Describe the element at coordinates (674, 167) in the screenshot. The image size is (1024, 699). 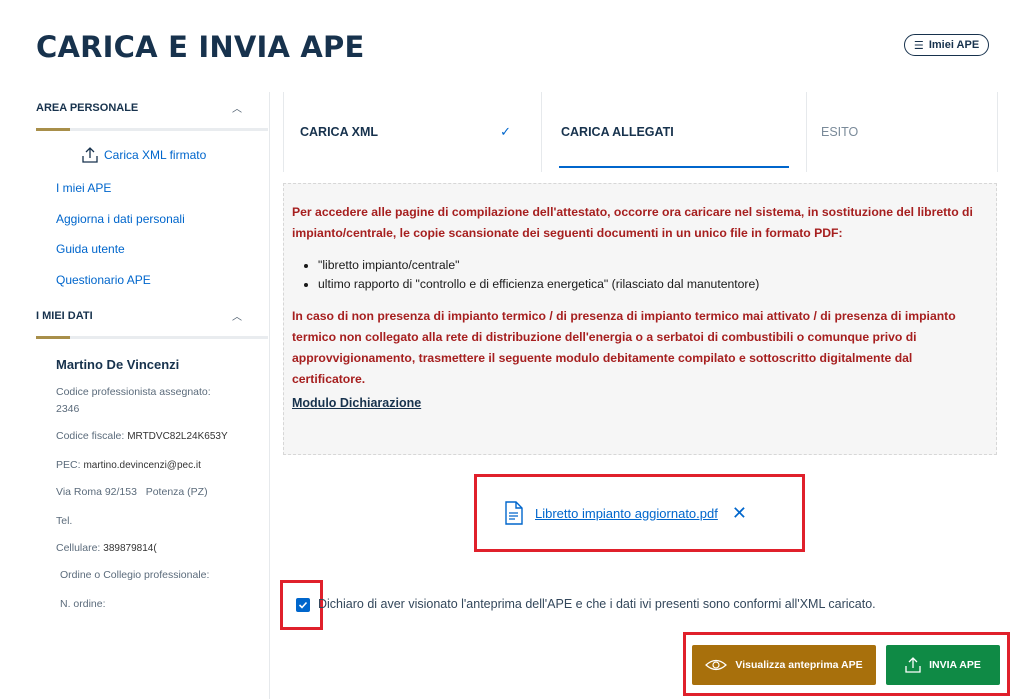
I see `active-step-indicator` at that location.